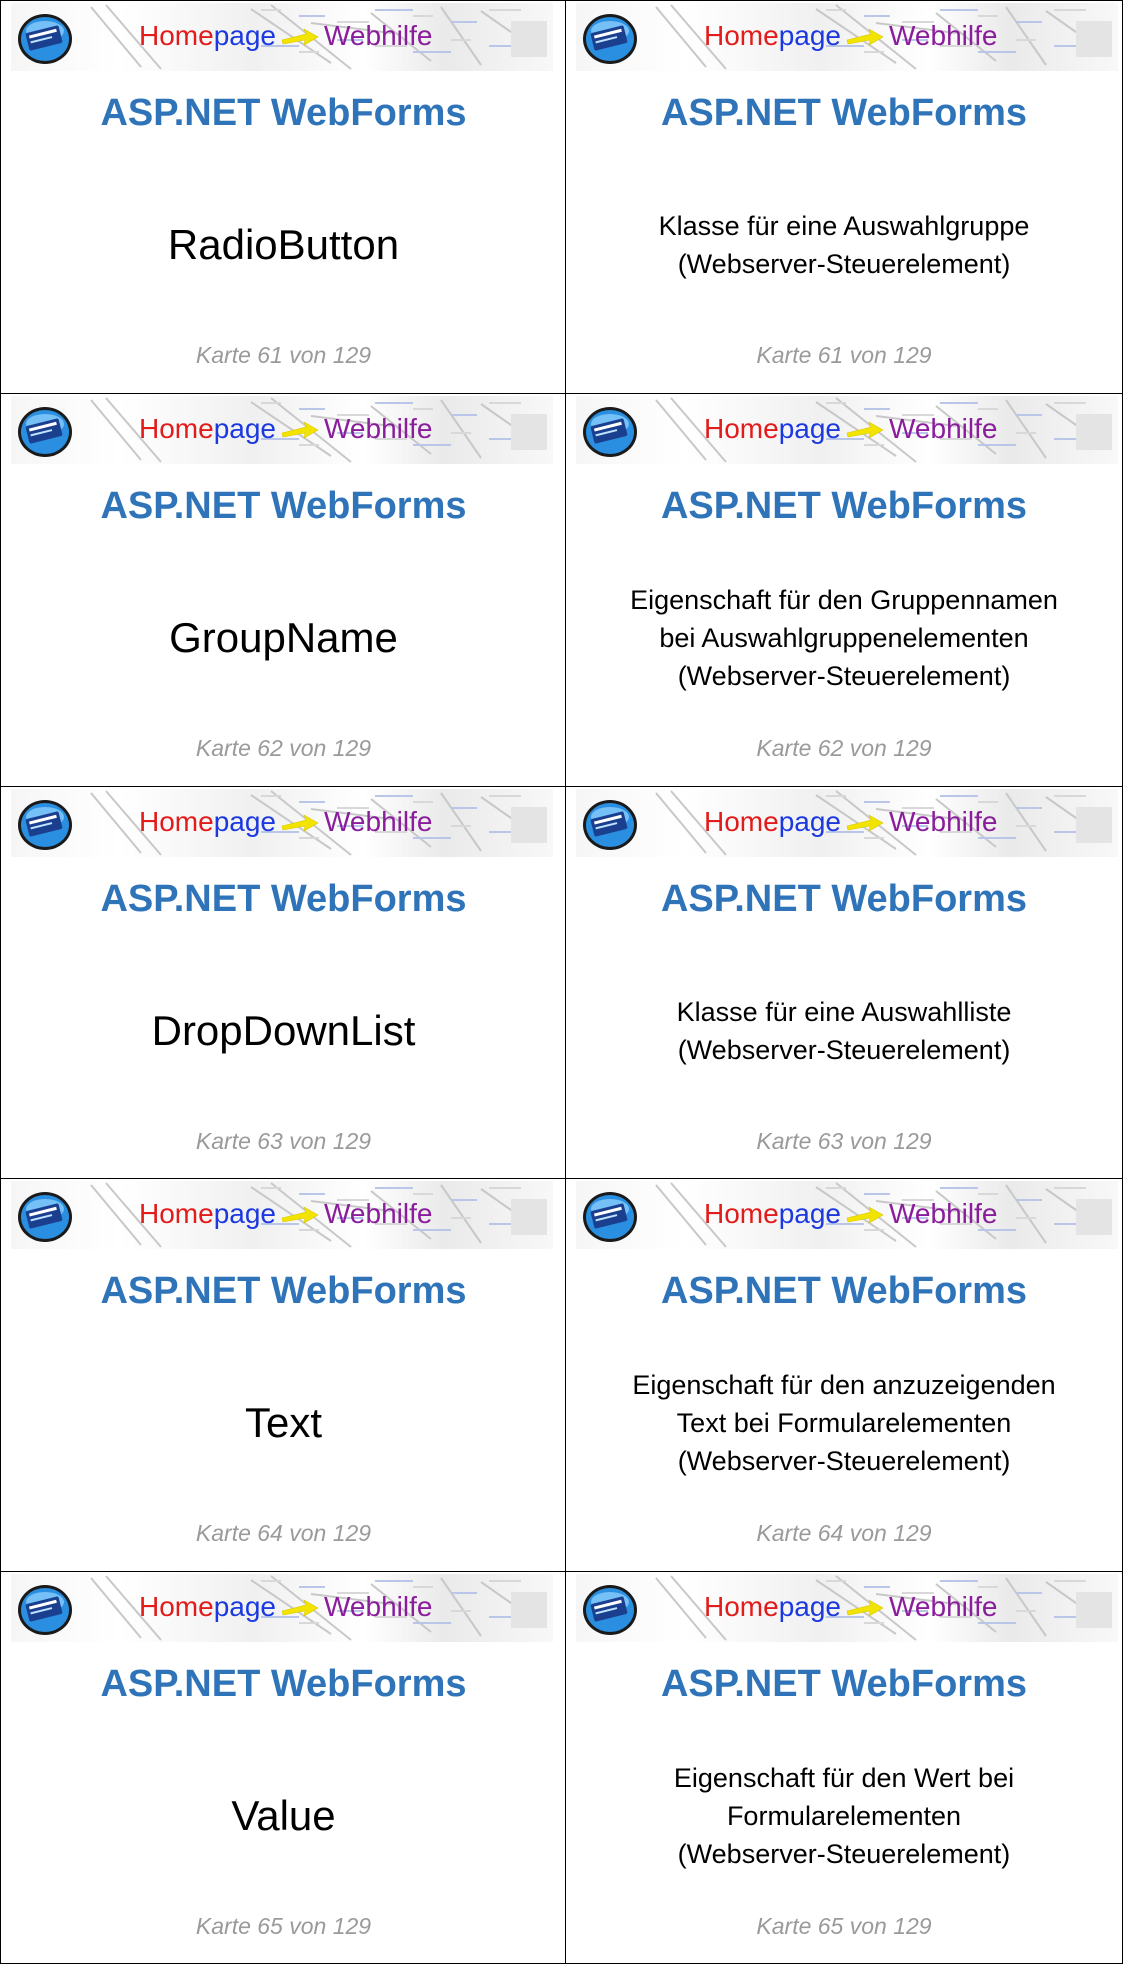  Describe the element at coordinates (283, 244) in the screenshot. I see `card-term: RadioButton` at that location.